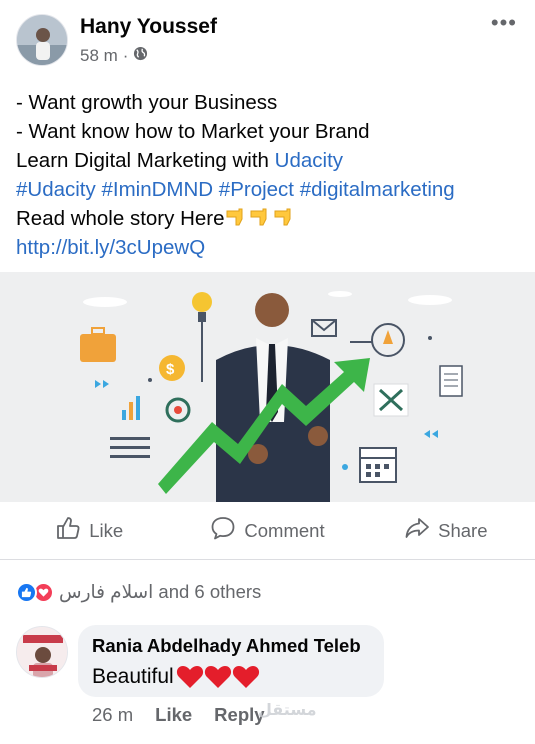 The width and height of the screenshot is (535, 744). What do you see at coordinates (463, 530) in the screenshot?
I see `share-label: Share` at bounding box center [463, 530].